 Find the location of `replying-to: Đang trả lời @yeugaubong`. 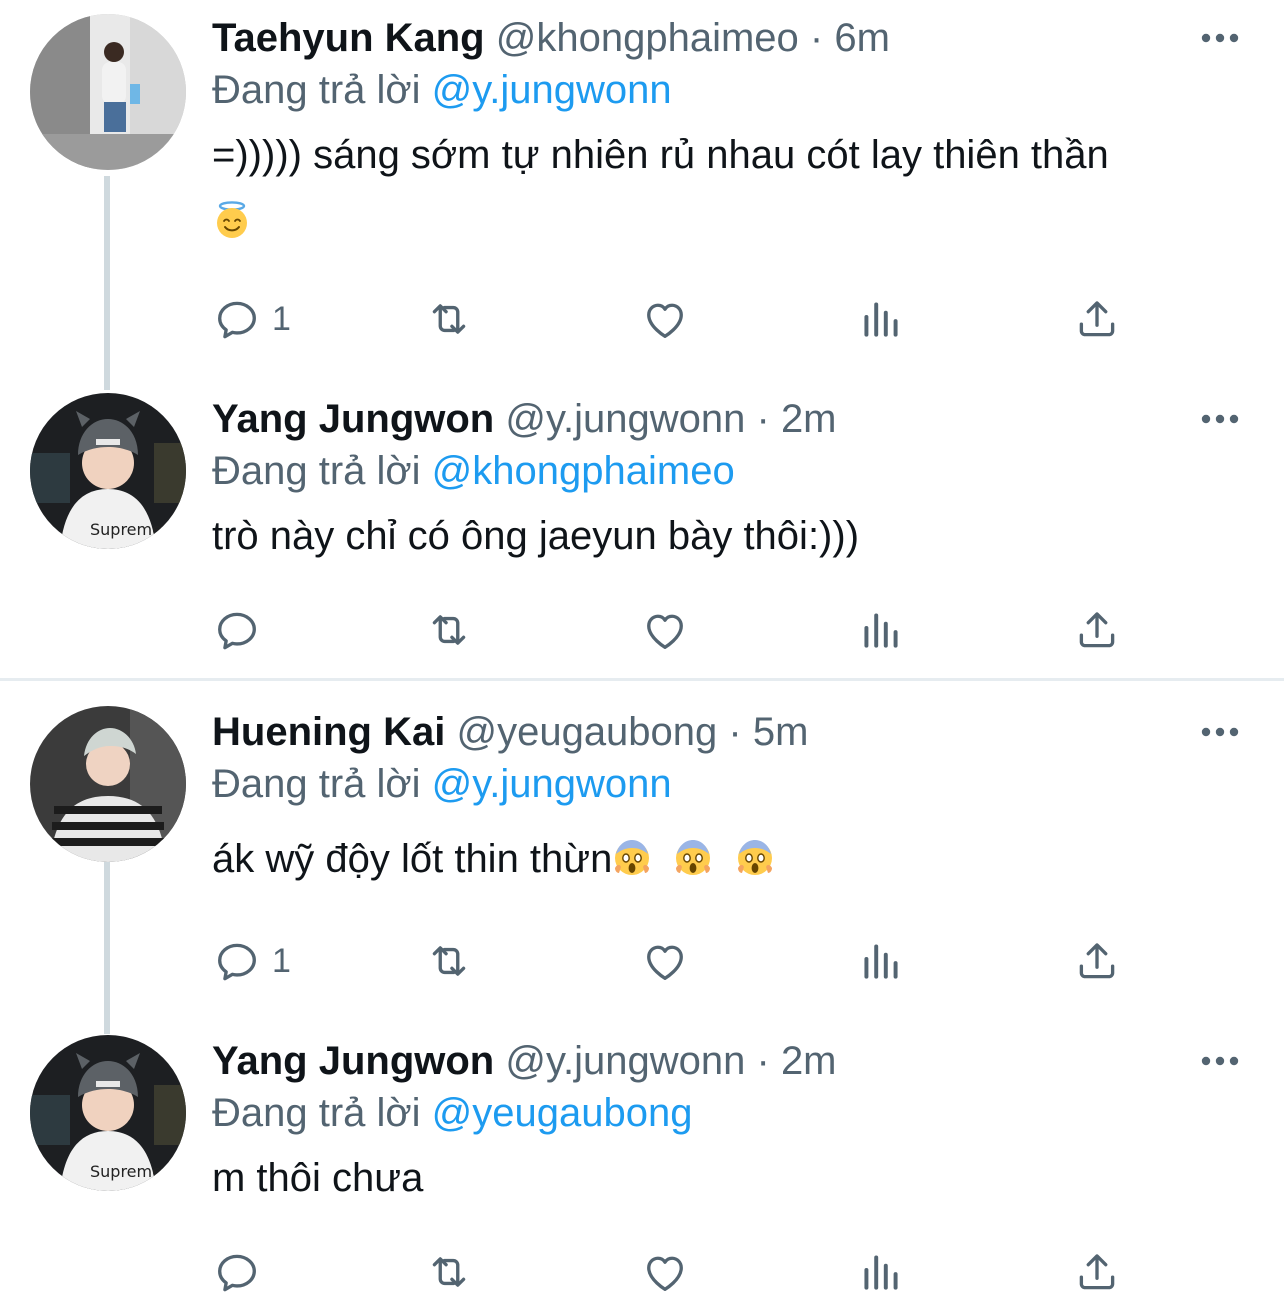

replying-to: Đang trả lời @yeugaubong is located at coordinates (728, 1113).